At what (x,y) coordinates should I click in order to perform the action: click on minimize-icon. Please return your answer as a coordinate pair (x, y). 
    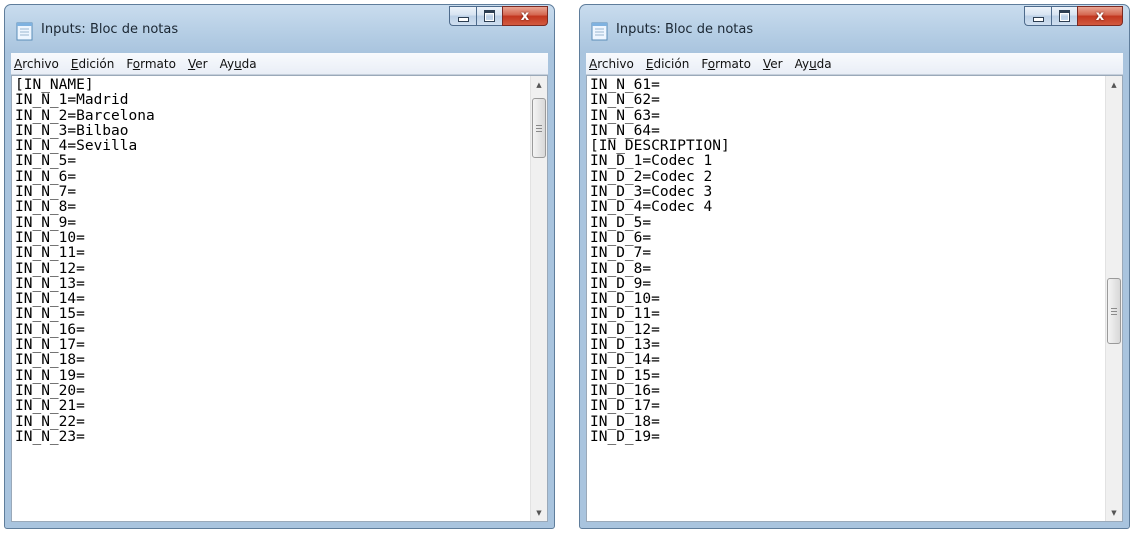
    Looking at the image, I should click on (1038, 19).